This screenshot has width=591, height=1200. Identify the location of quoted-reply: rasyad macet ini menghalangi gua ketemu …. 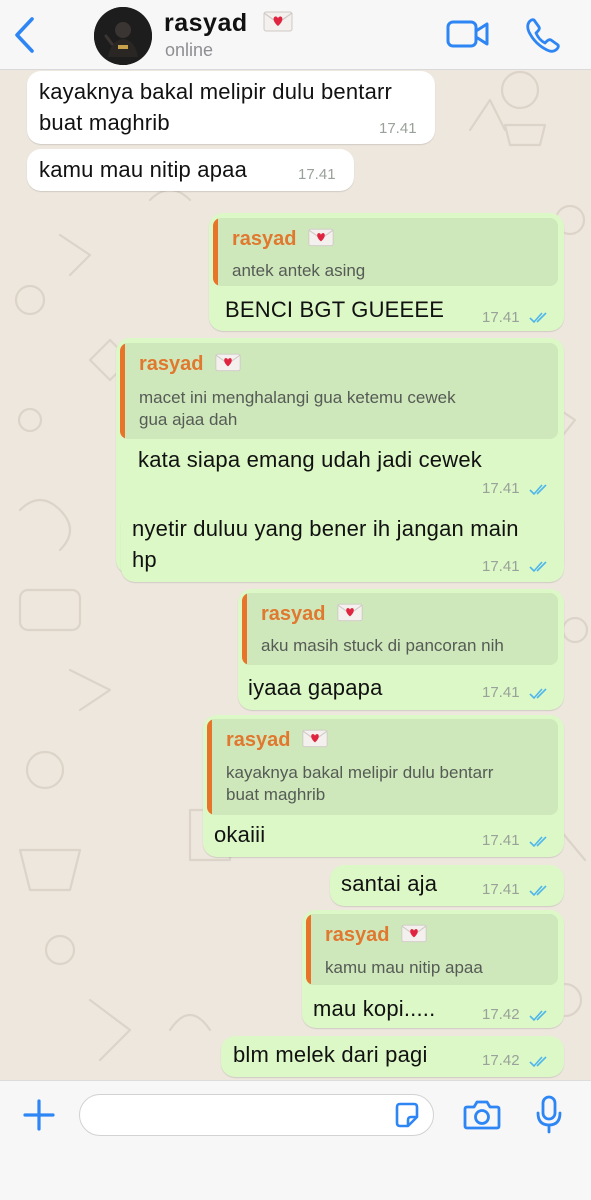
(339, 391).